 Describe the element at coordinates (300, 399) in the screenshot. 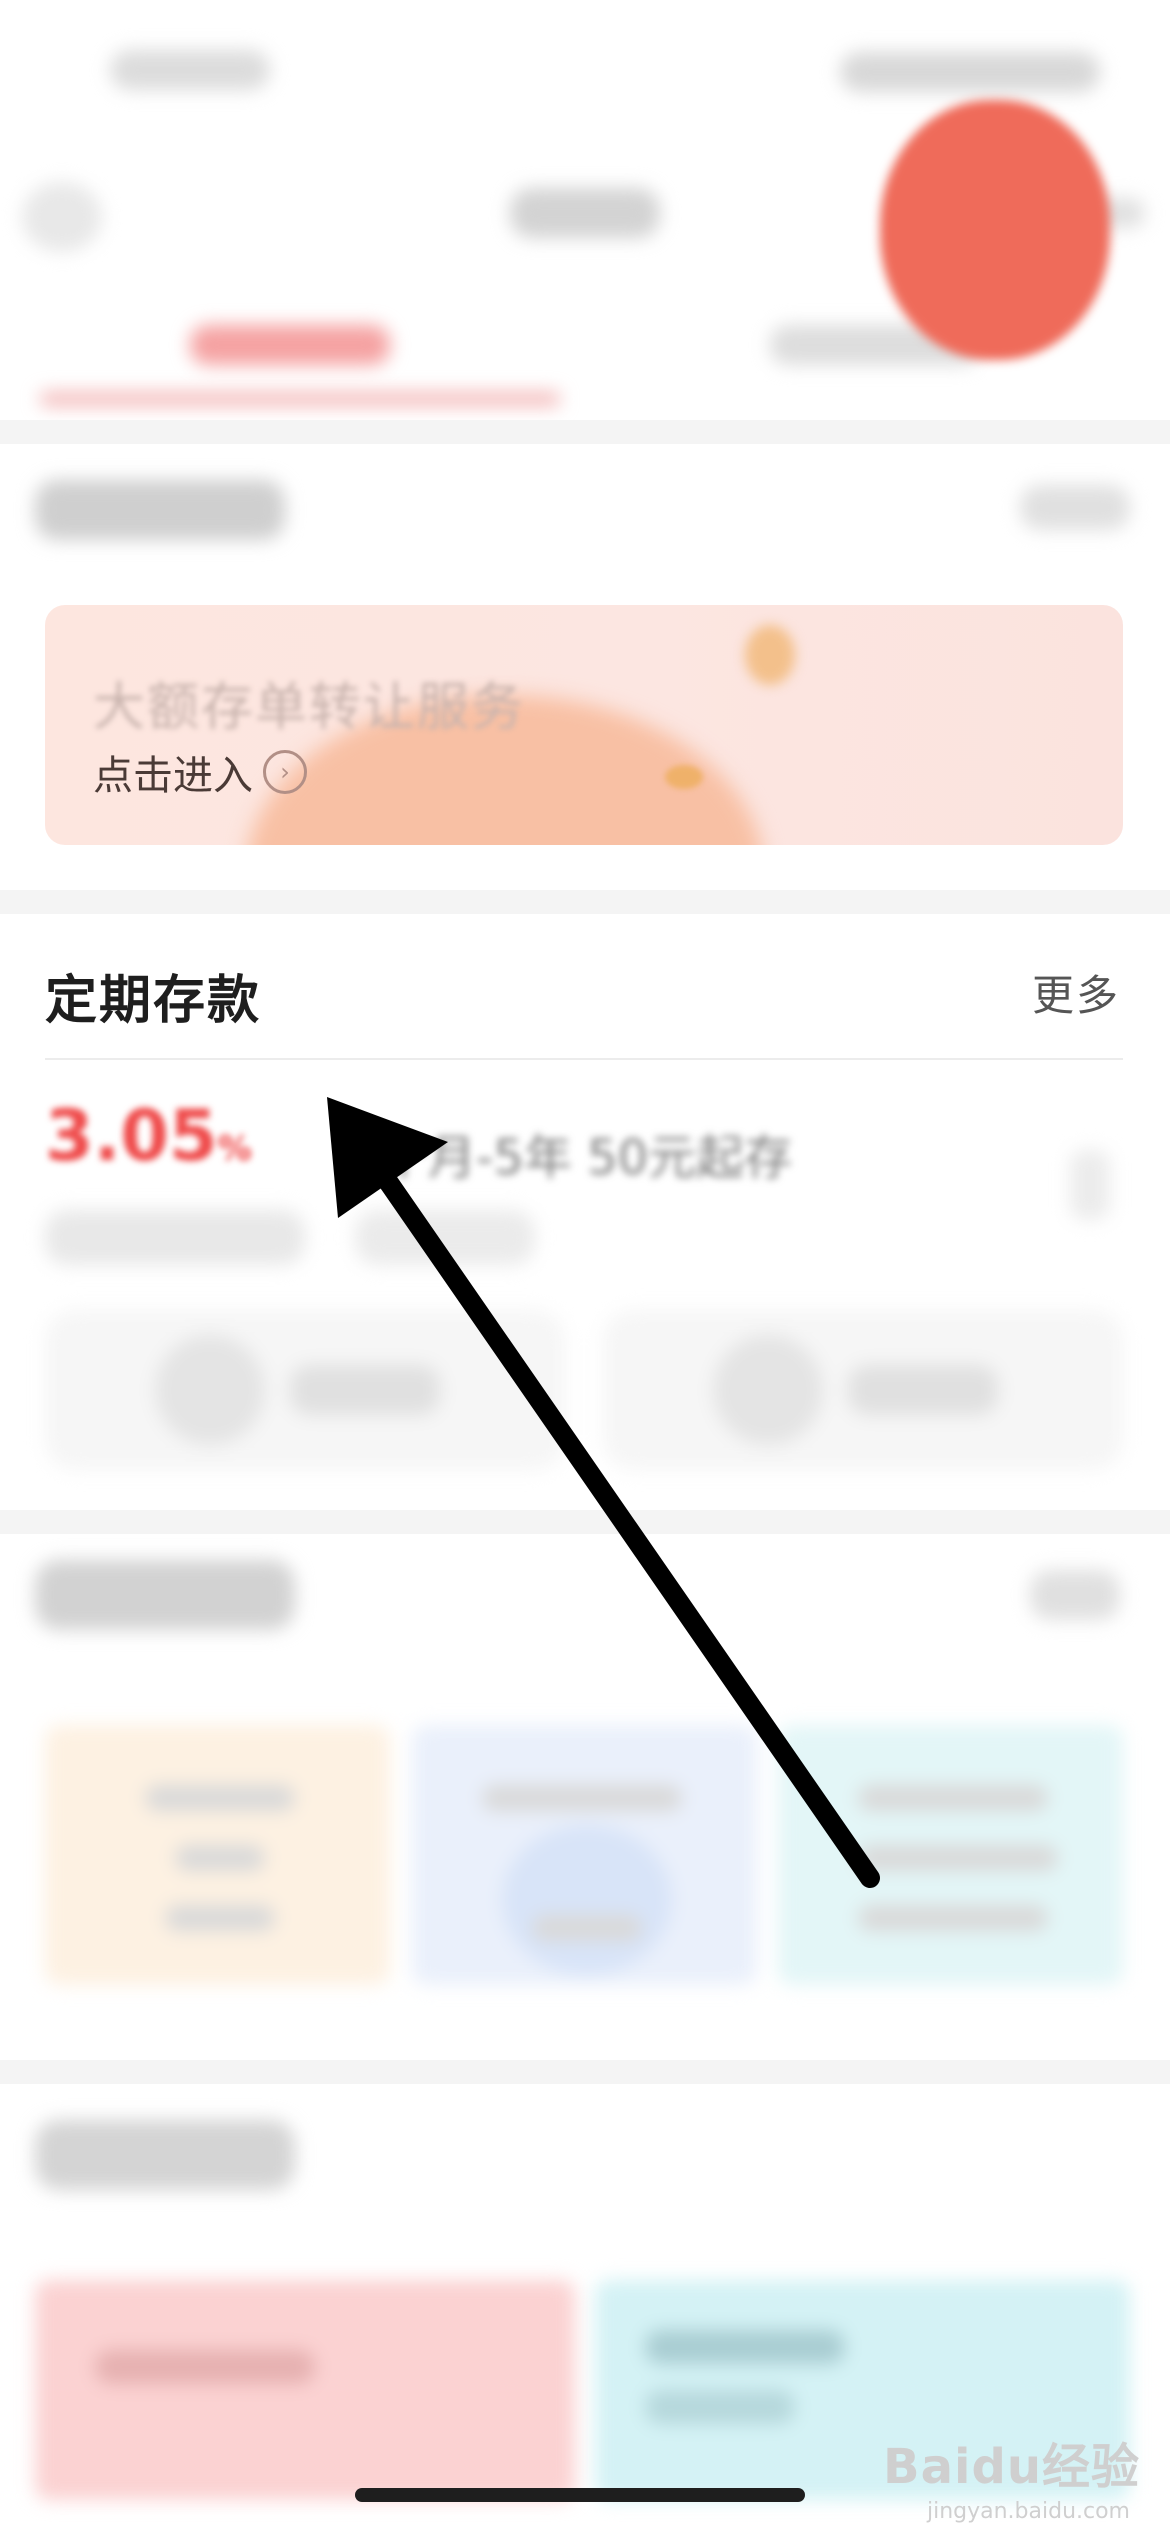

I see `tab-underline` at that location.